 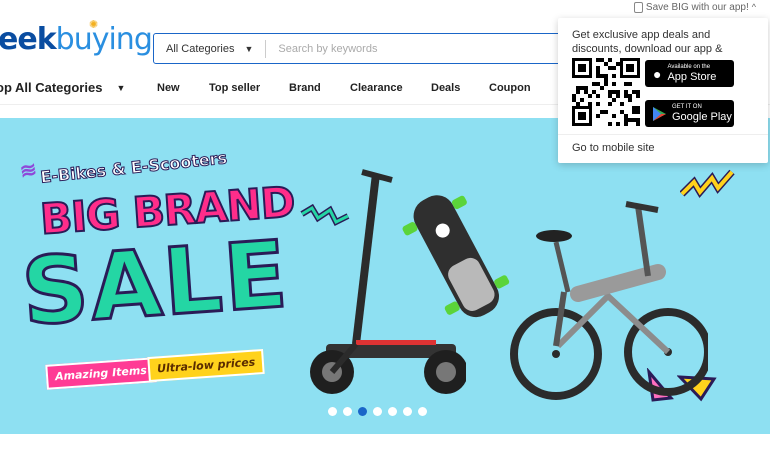 I want to click on category-select-label: All Categories, so click(x=200, y=48).